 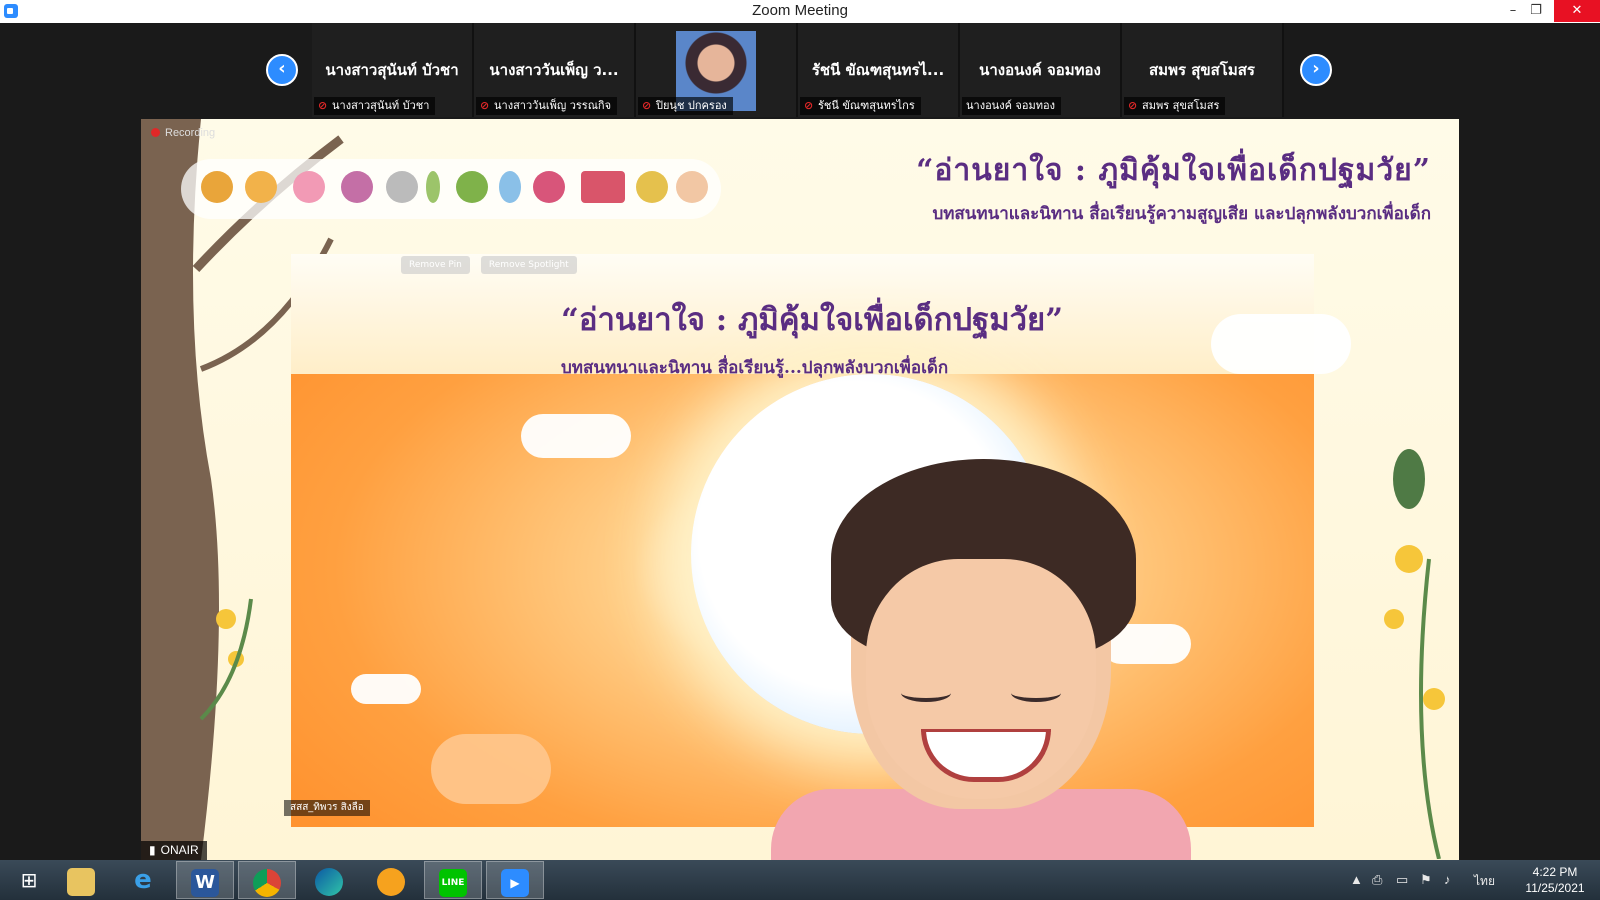 I want to click on presenter, so click(x=976, y=659).